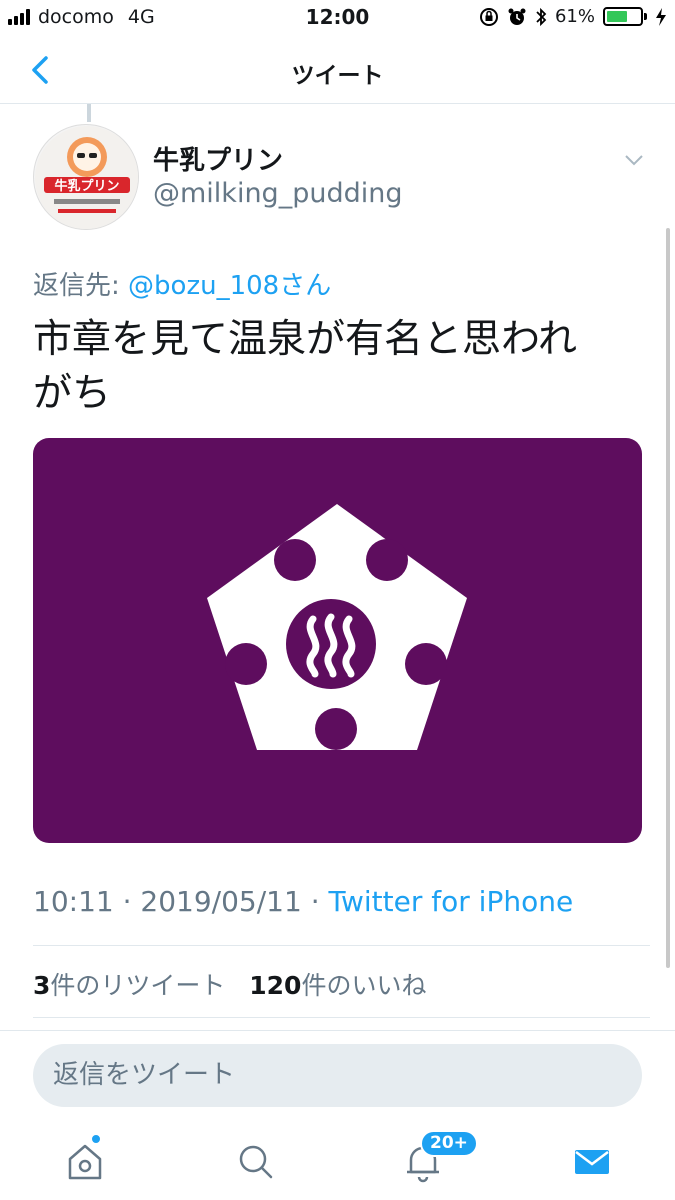 This screenshot has width=675, height=1200. I want to click on notifications-badge: 20+, so click(449, 1143).